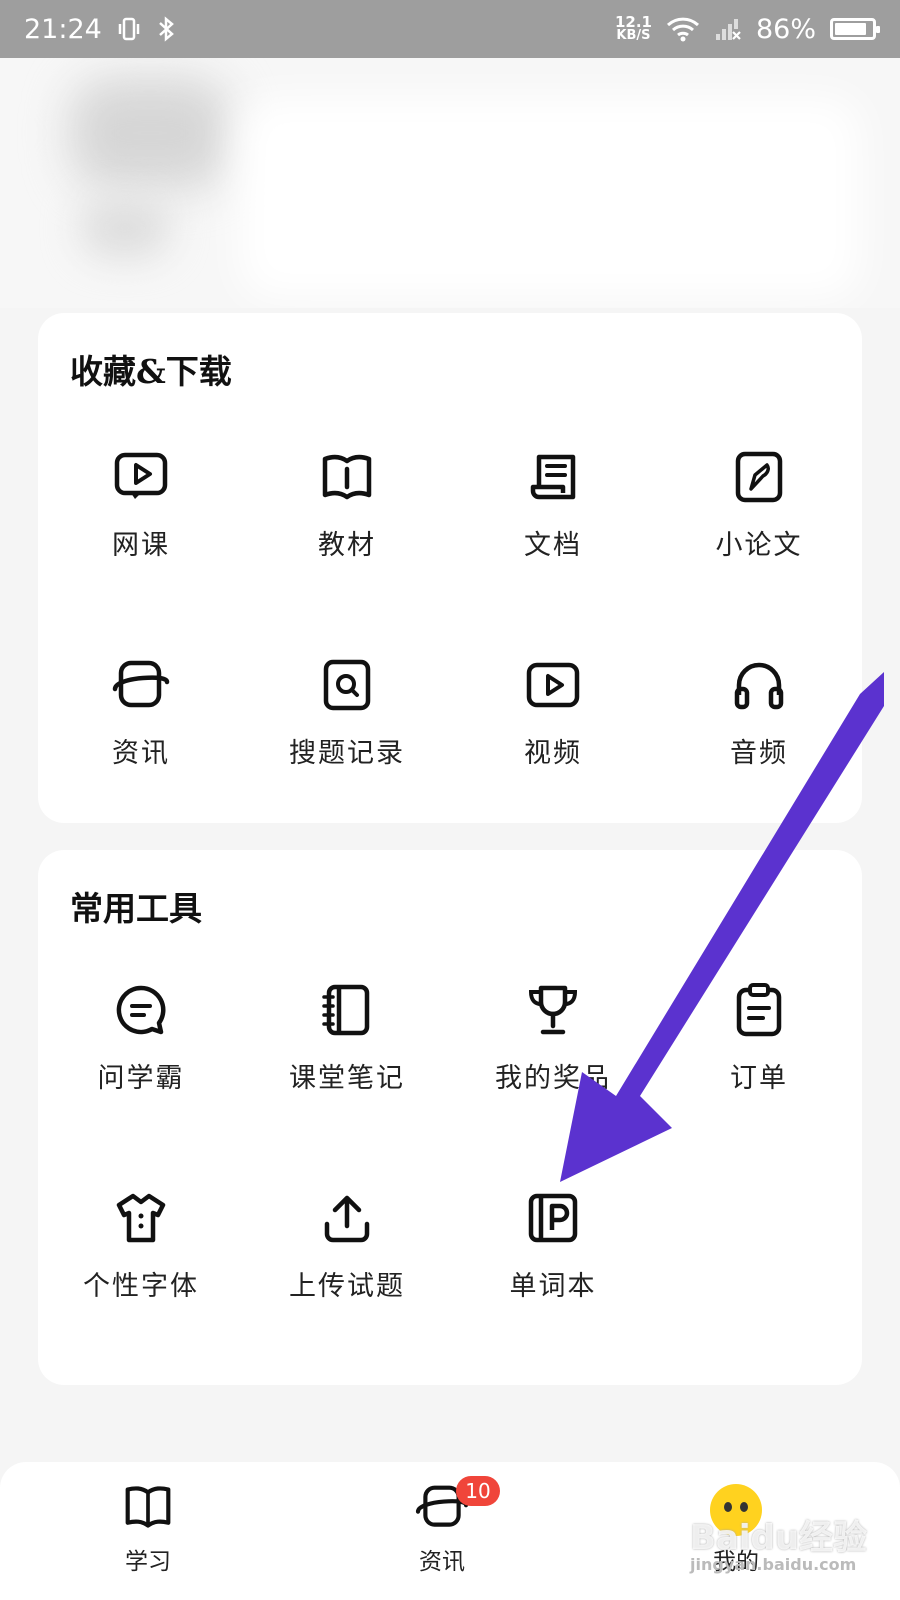 The height and width of the screenshot is (1600, 900). I want to click on play-icon, so click(553, 685).